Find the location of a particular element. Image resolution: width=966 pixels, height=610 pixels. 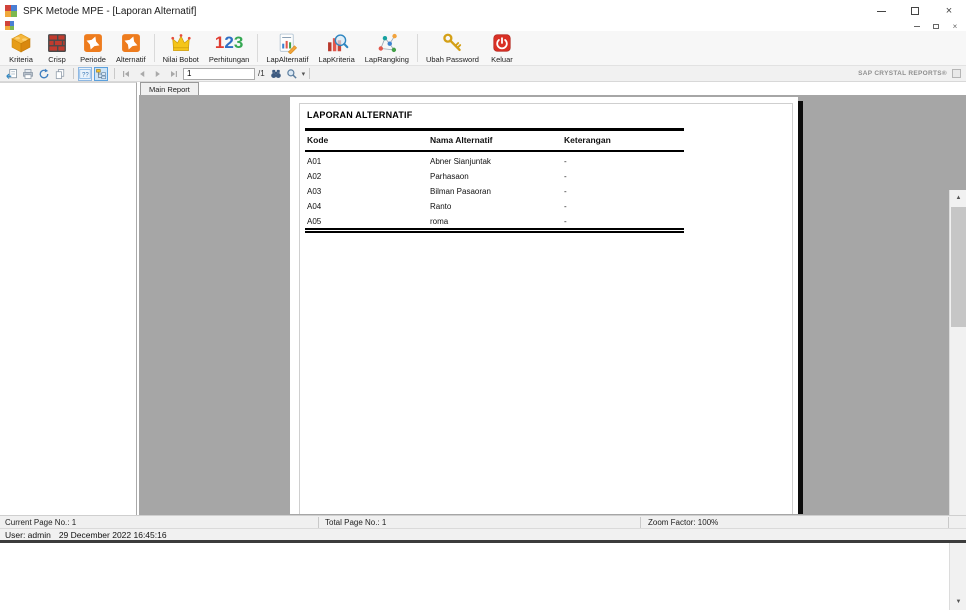

toggle-parameter-panel-button: ? ? is located at coordinates (85, 73).